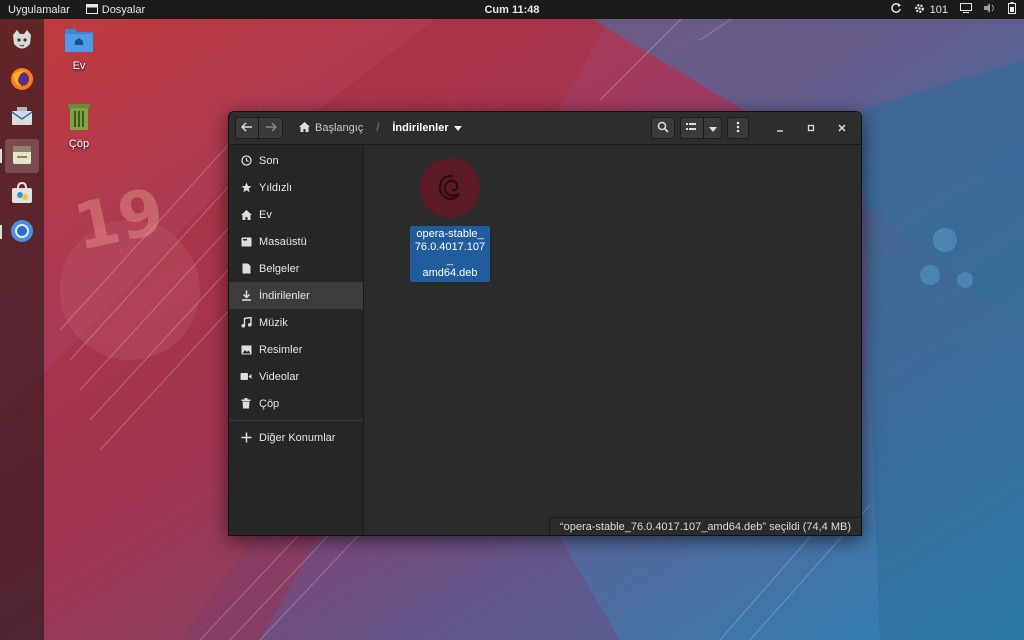  I want to click on applications-menu-label: Uygulamalar, so click(39, 9).